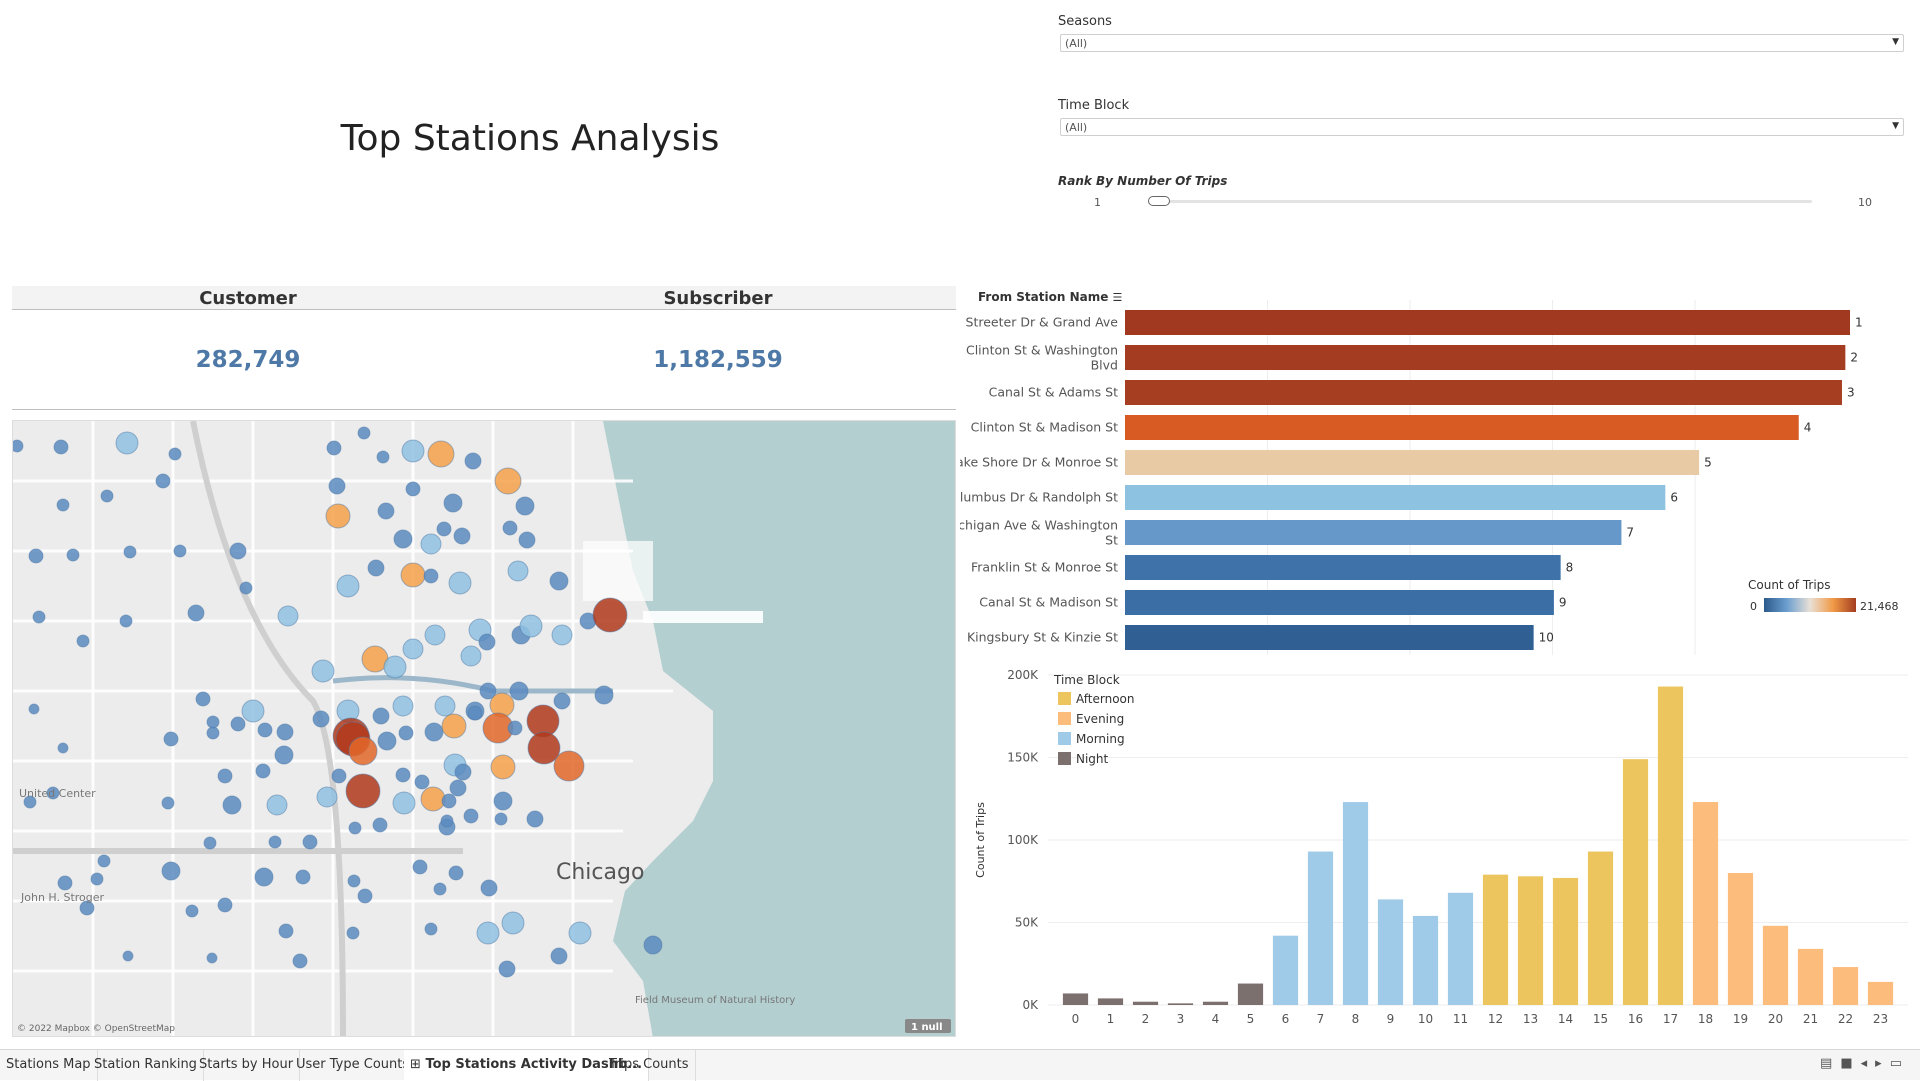 This screenshot has height=1081, width=1920. What do you see at coordinates (353, 1065) in the screenshot?
I see `tab-user-type-counts: User Type Counts` at bounding box center [353, 1065].